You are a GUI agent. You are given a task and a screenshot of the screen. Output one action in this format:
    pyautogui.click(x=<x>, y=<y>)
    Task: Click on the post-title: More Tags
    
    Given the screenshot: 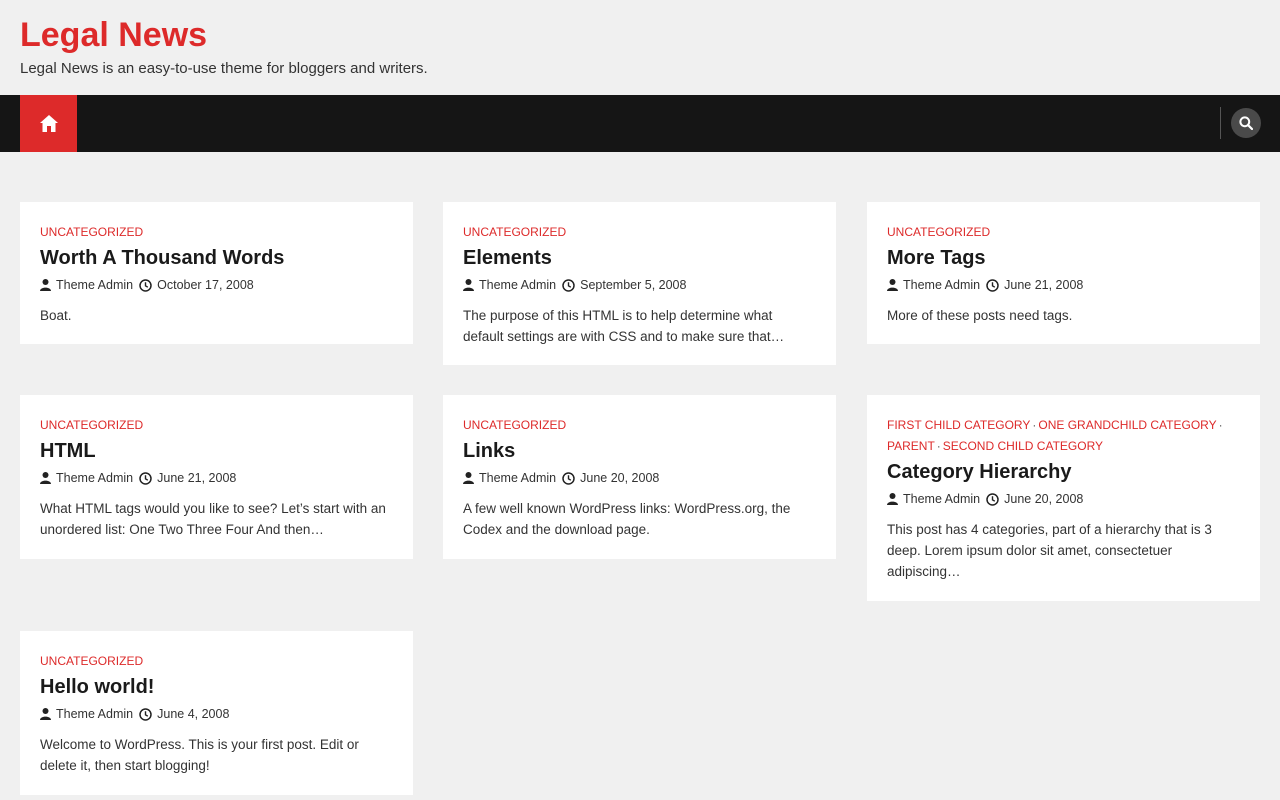 What is the action you would take?
    pyautogui.click(x=1063, y=258)
    